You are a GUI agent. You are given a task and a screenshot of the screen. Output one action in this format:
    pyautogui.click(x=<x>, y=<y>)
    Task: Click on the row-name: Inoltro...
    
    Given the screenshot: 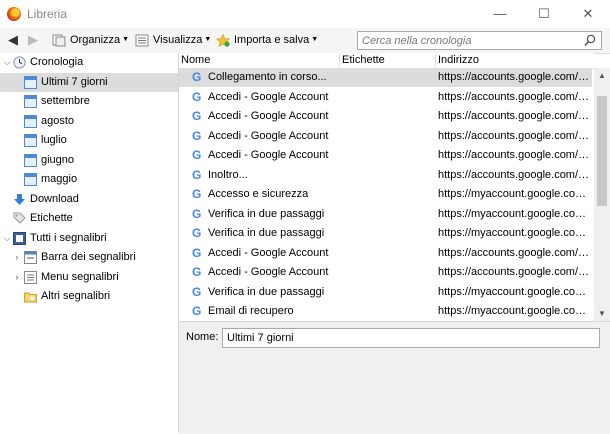 What is the action you would take?
    pyautogui.click(x=228, y=174)
    